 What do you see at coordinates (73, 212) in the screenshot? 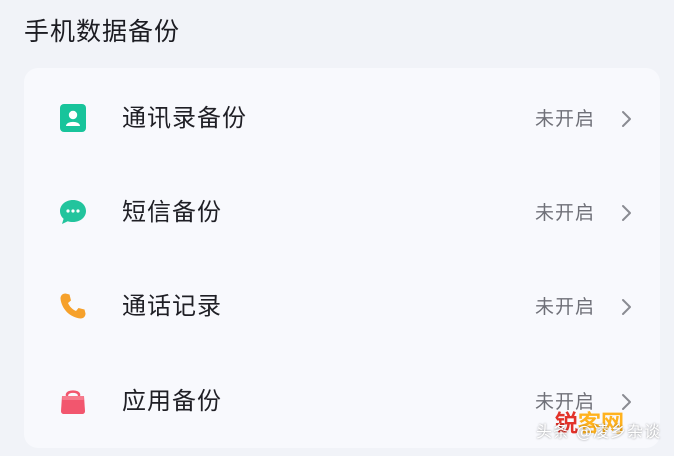
I see `message-icon` at bounding box center [73, 212].